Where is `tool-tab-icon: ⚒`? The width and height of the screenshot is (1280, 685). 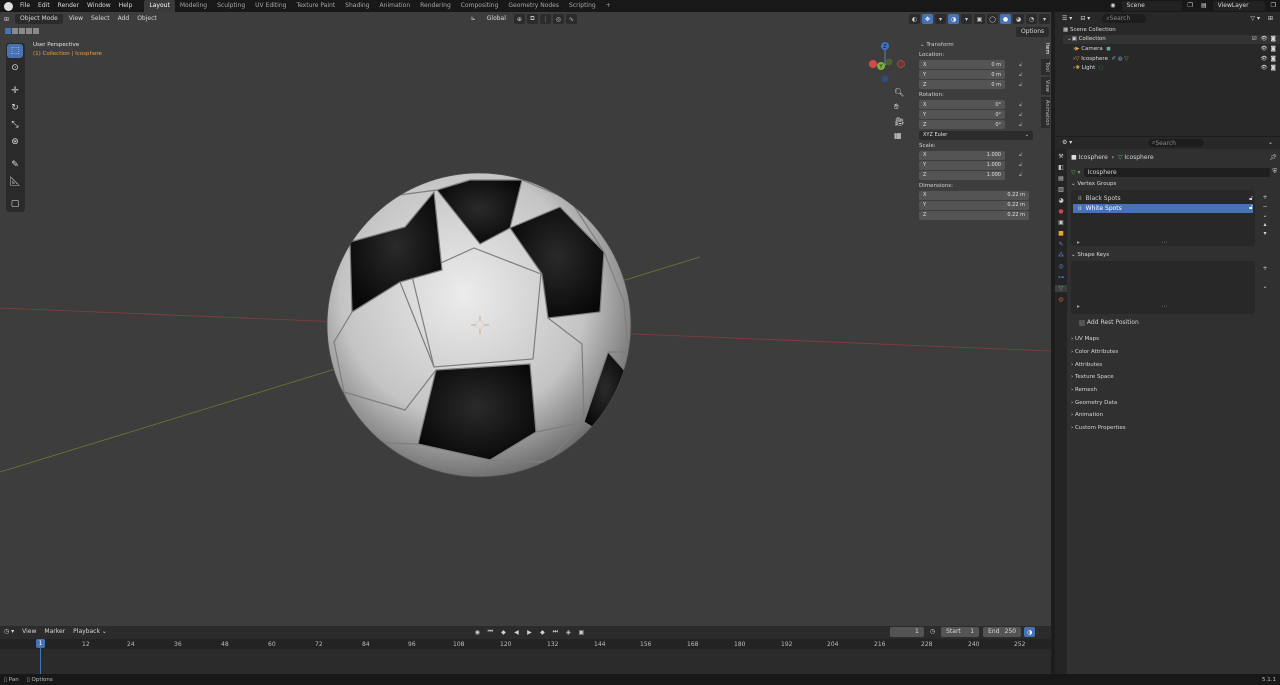
tool-tab-icon: ⚒ is located at coordinates (1060, 156).